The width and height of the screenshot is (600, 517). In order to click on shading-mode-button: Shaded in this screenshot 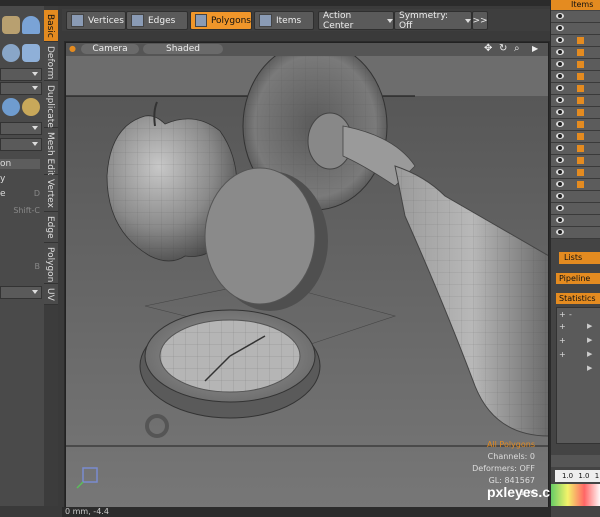, I will do `click(183, 49)`.